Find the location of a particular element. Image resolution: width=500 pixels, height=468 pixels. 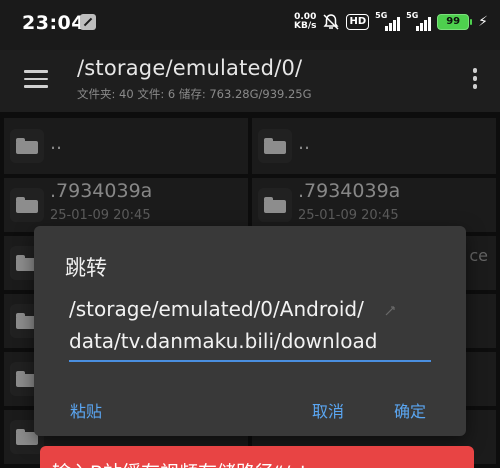

cancel-button: 取消 is located at coordinates (328, 410).